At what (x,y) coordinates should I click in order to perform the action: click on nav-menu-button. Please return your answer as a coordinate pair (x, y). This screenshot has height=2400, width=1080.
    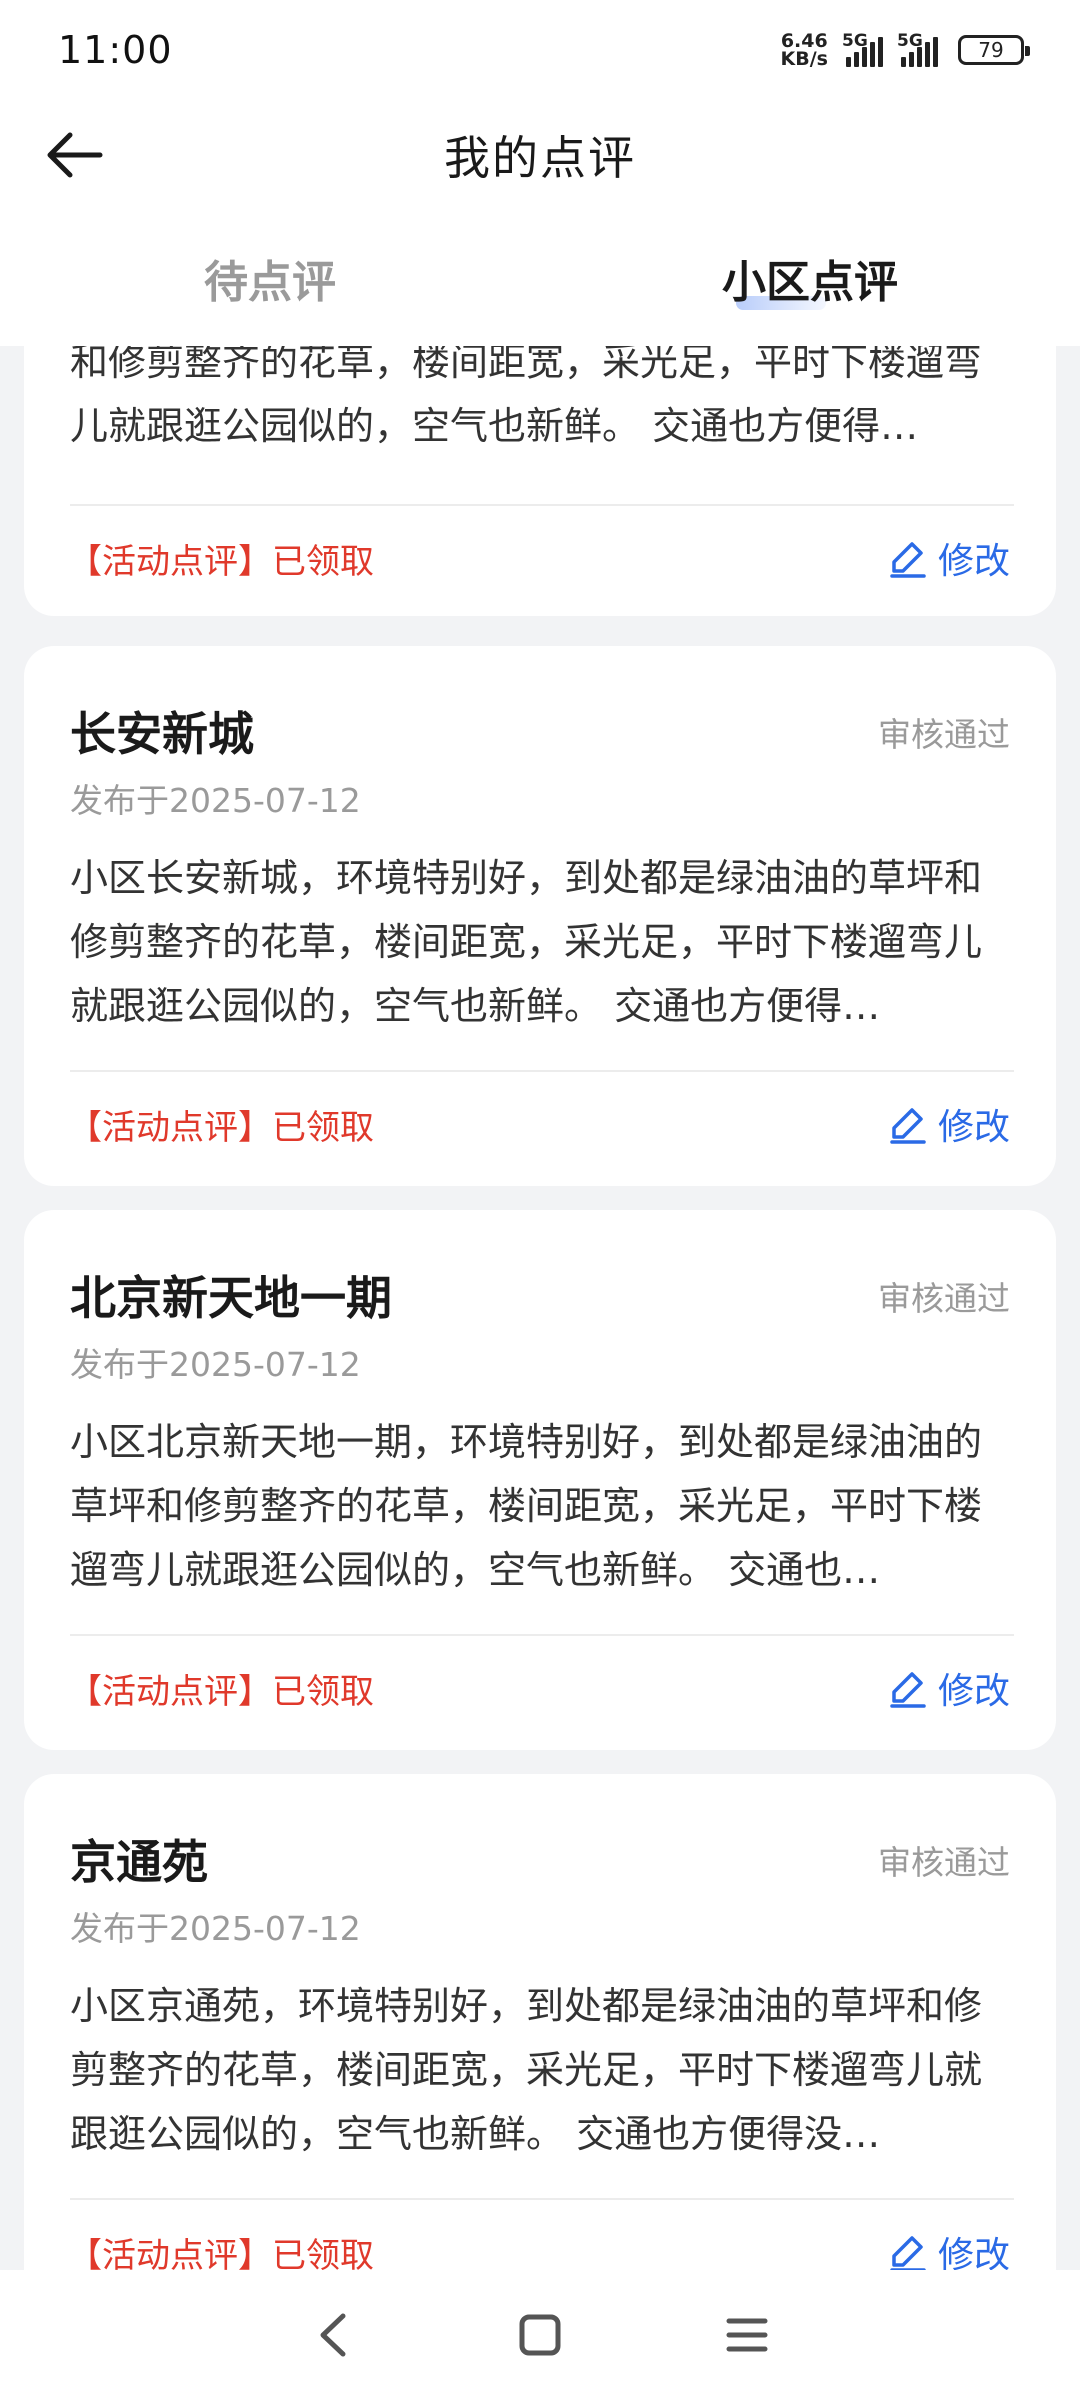
    Looking at the image, I should click on (747, 2335).